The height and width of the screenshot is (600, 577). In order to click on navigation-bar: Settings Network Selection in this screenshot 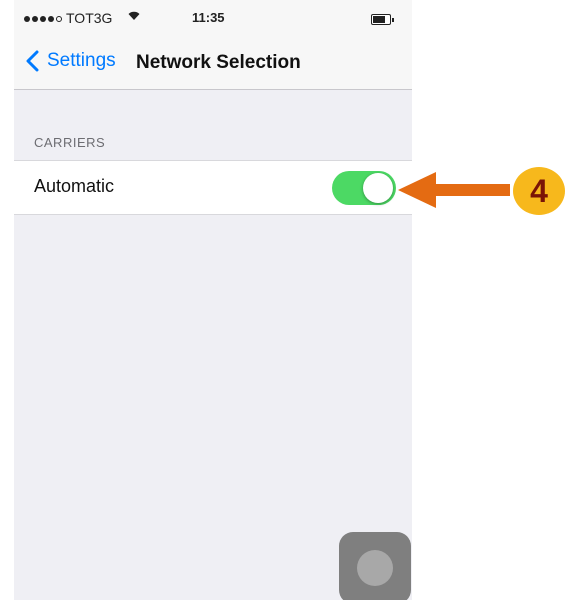, I will do `click(213, 65)`.